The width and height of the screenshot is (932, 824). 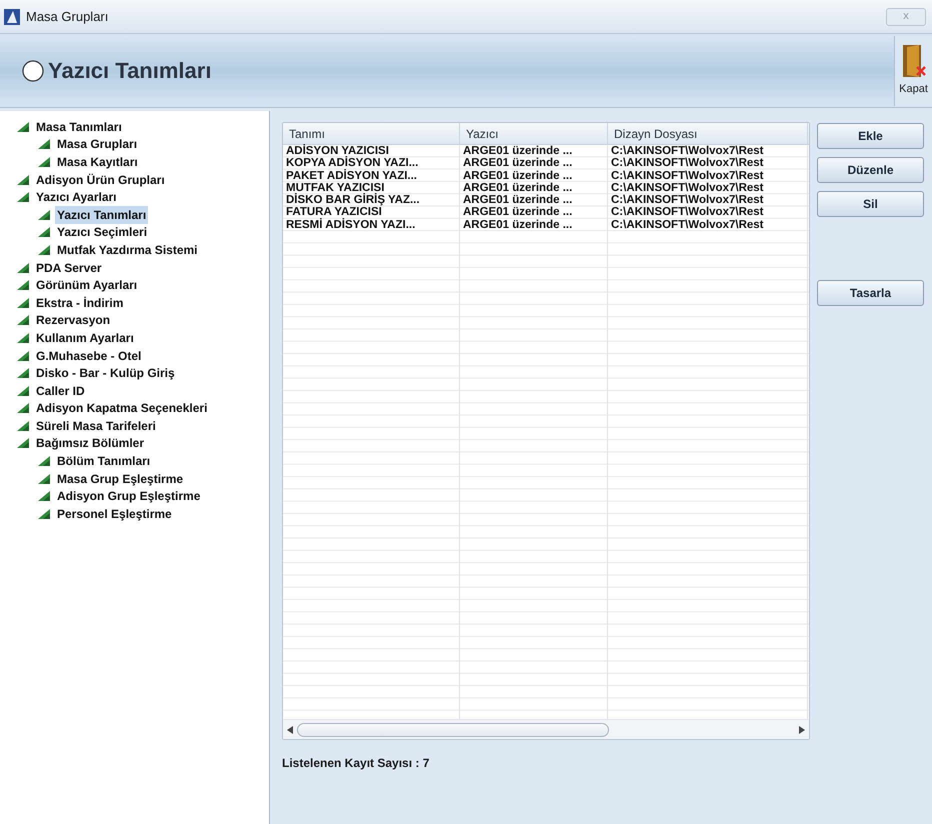 I want to click on door-icon, so click(x=913, y=61).